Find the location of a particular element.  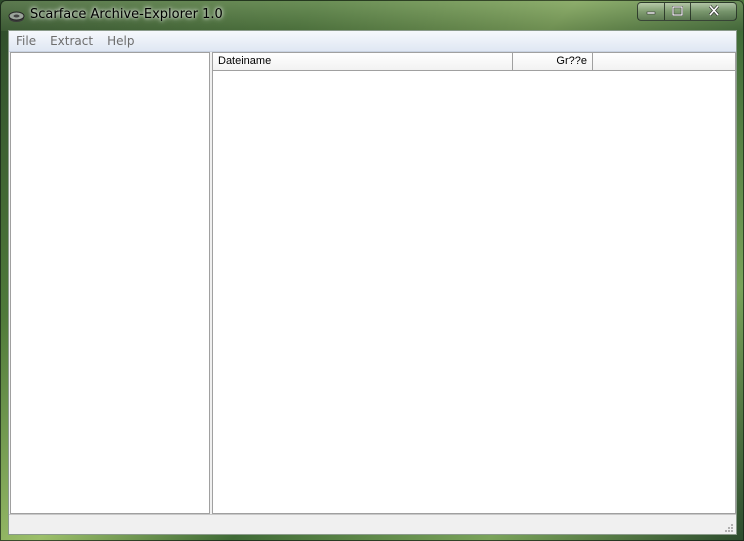

minimize-button is located at coordinates (650, 11).